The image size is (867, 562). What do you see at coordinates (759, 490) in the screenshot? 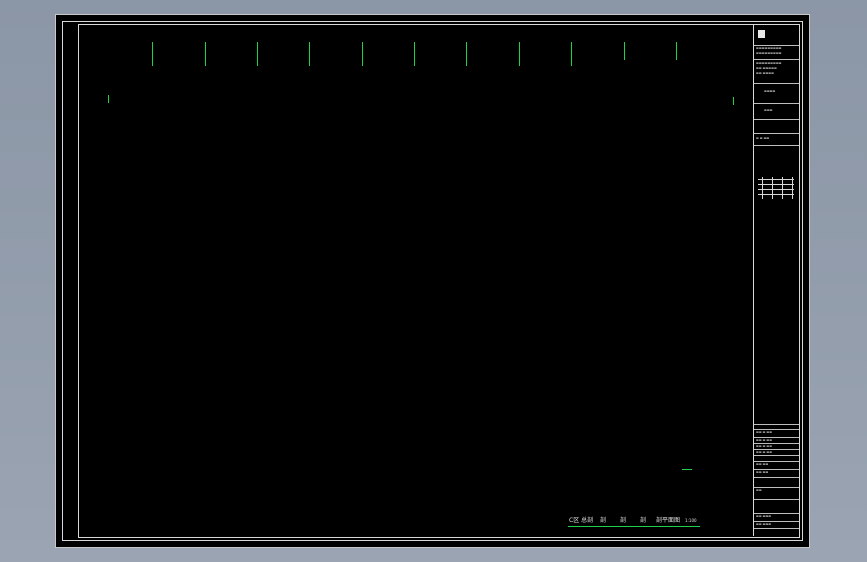
I see `title-text: ▬▬` at bounding box center [759, 490].